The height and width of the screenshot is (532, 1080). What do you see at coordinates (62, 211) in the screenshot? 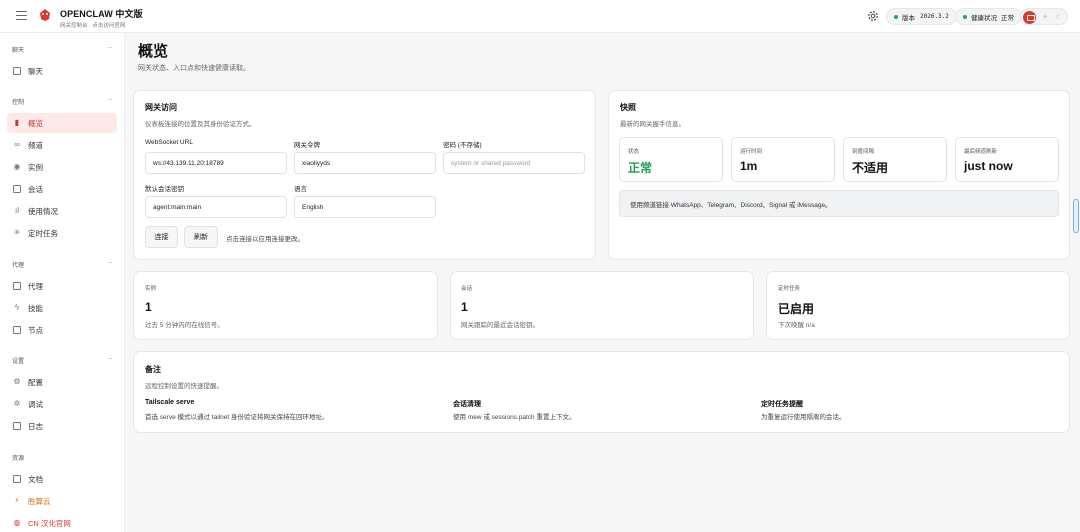
I see `sidebar-item-usage: ıl 使用情况` at bounding box center [62, 211].